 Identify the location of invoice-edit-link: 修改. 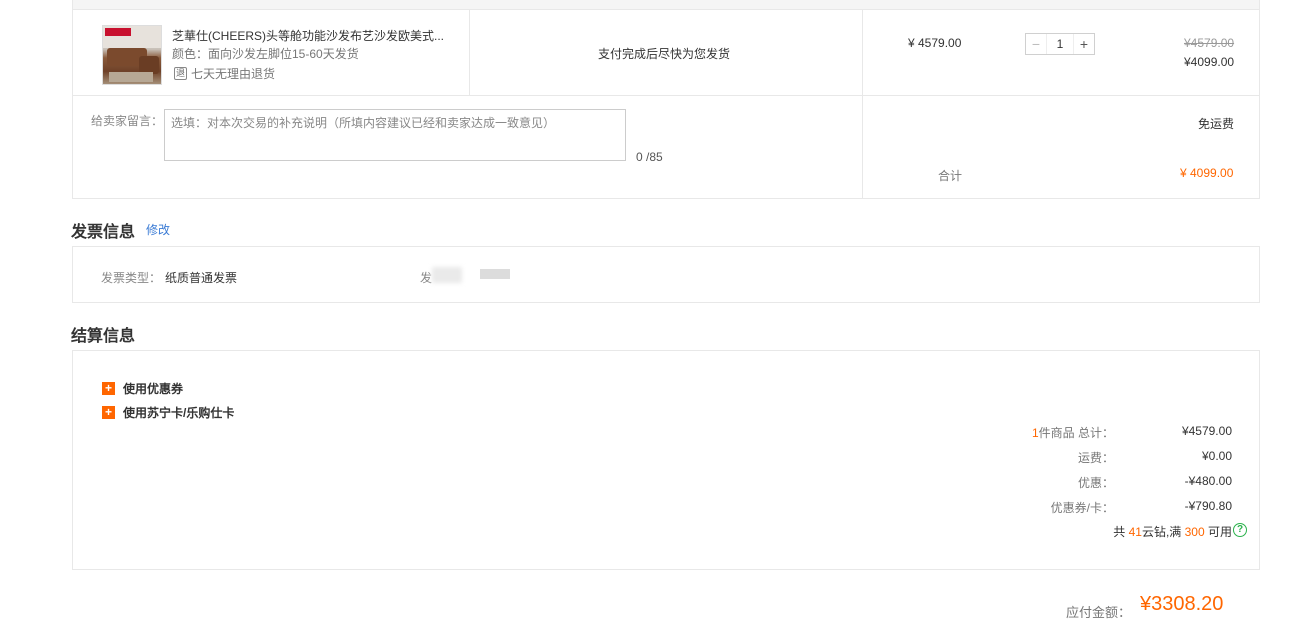
(158, 229).